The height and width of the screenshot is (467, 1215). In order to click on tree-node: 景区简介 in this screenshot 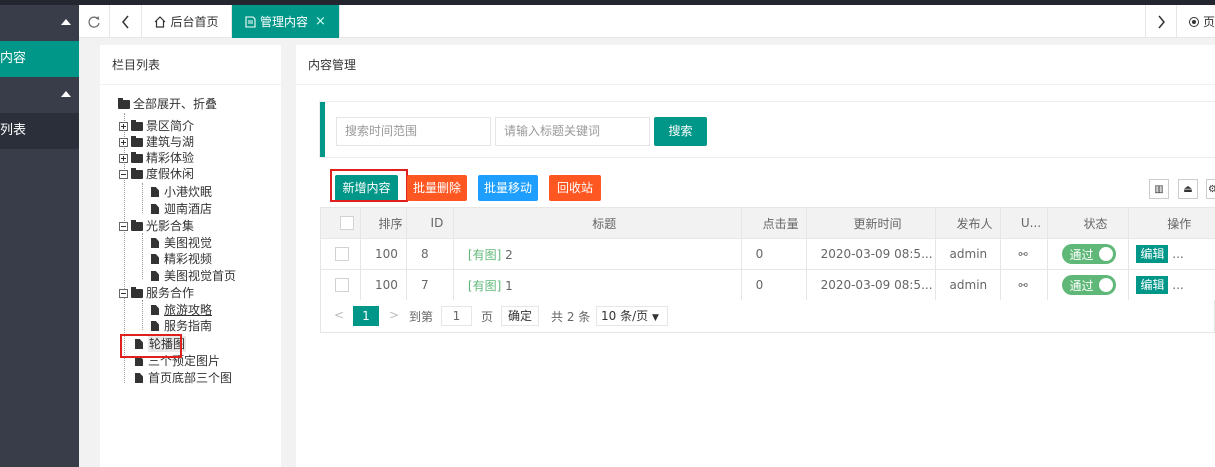, I will do `click(156, 126)`.